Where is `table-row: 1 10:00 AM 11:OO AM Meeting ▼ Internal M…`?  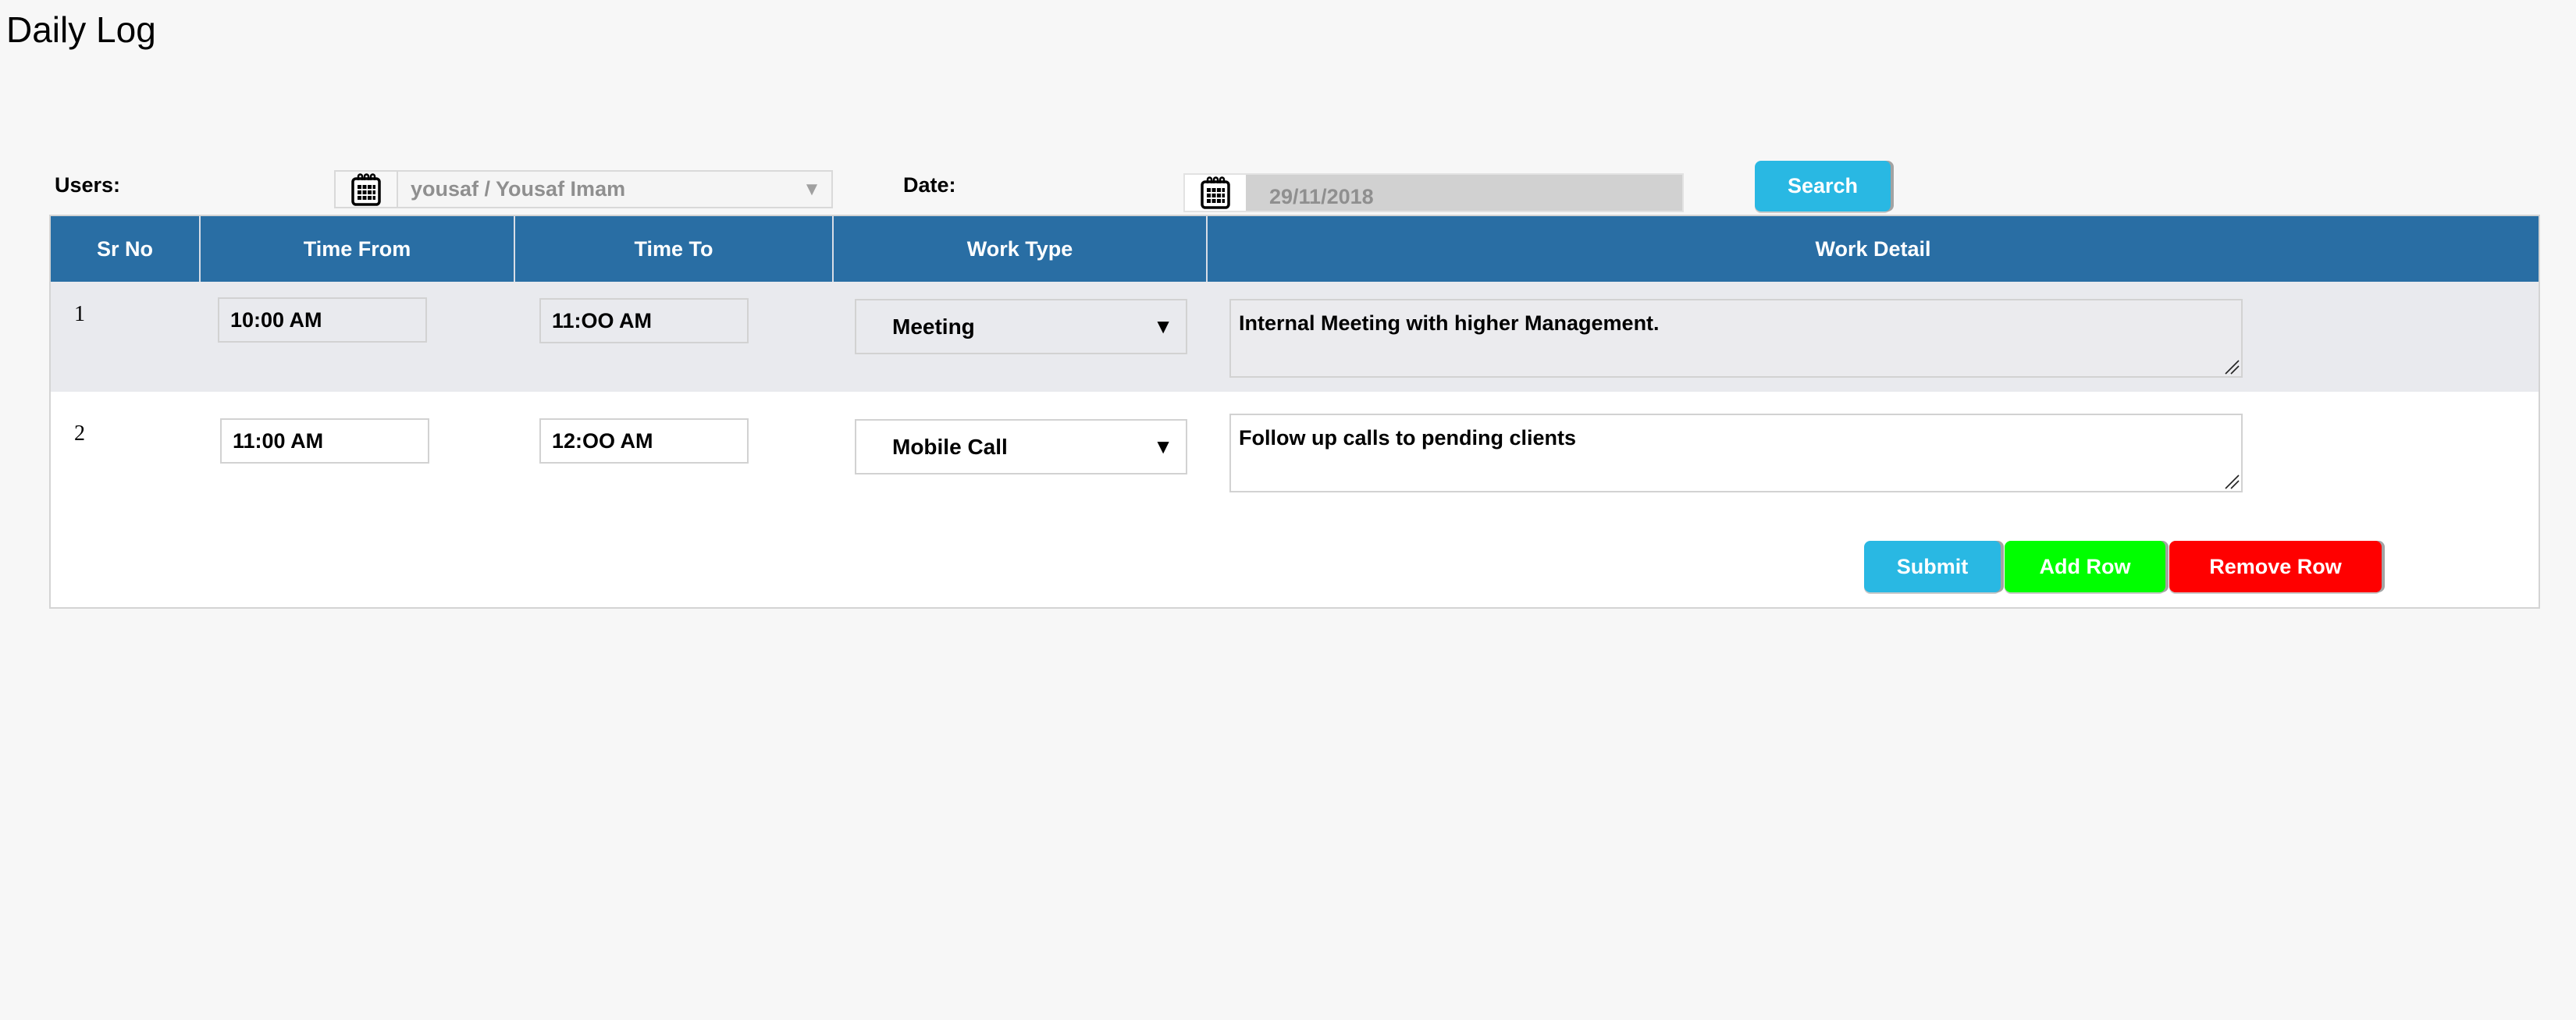 table-row: 1 10:00 AM 11:OO AM Meeting ▼ Internal M… is located at coordinates (1295, 337).